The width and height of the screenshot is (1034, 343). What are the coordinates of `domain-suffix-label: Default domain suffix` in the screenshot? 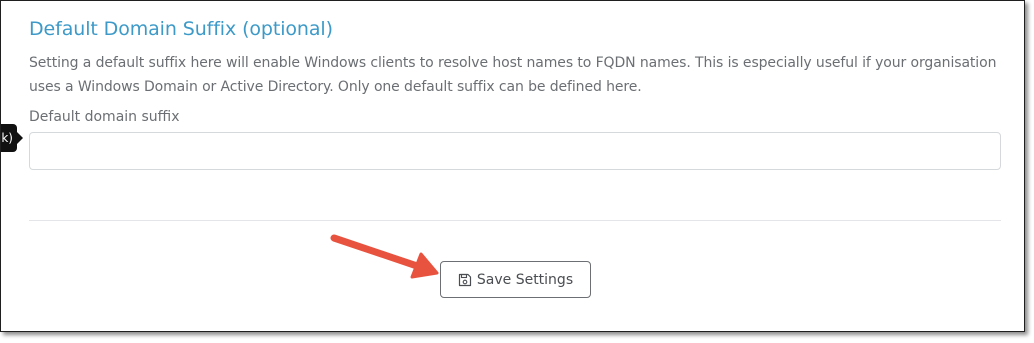 It's located at (104, 117).